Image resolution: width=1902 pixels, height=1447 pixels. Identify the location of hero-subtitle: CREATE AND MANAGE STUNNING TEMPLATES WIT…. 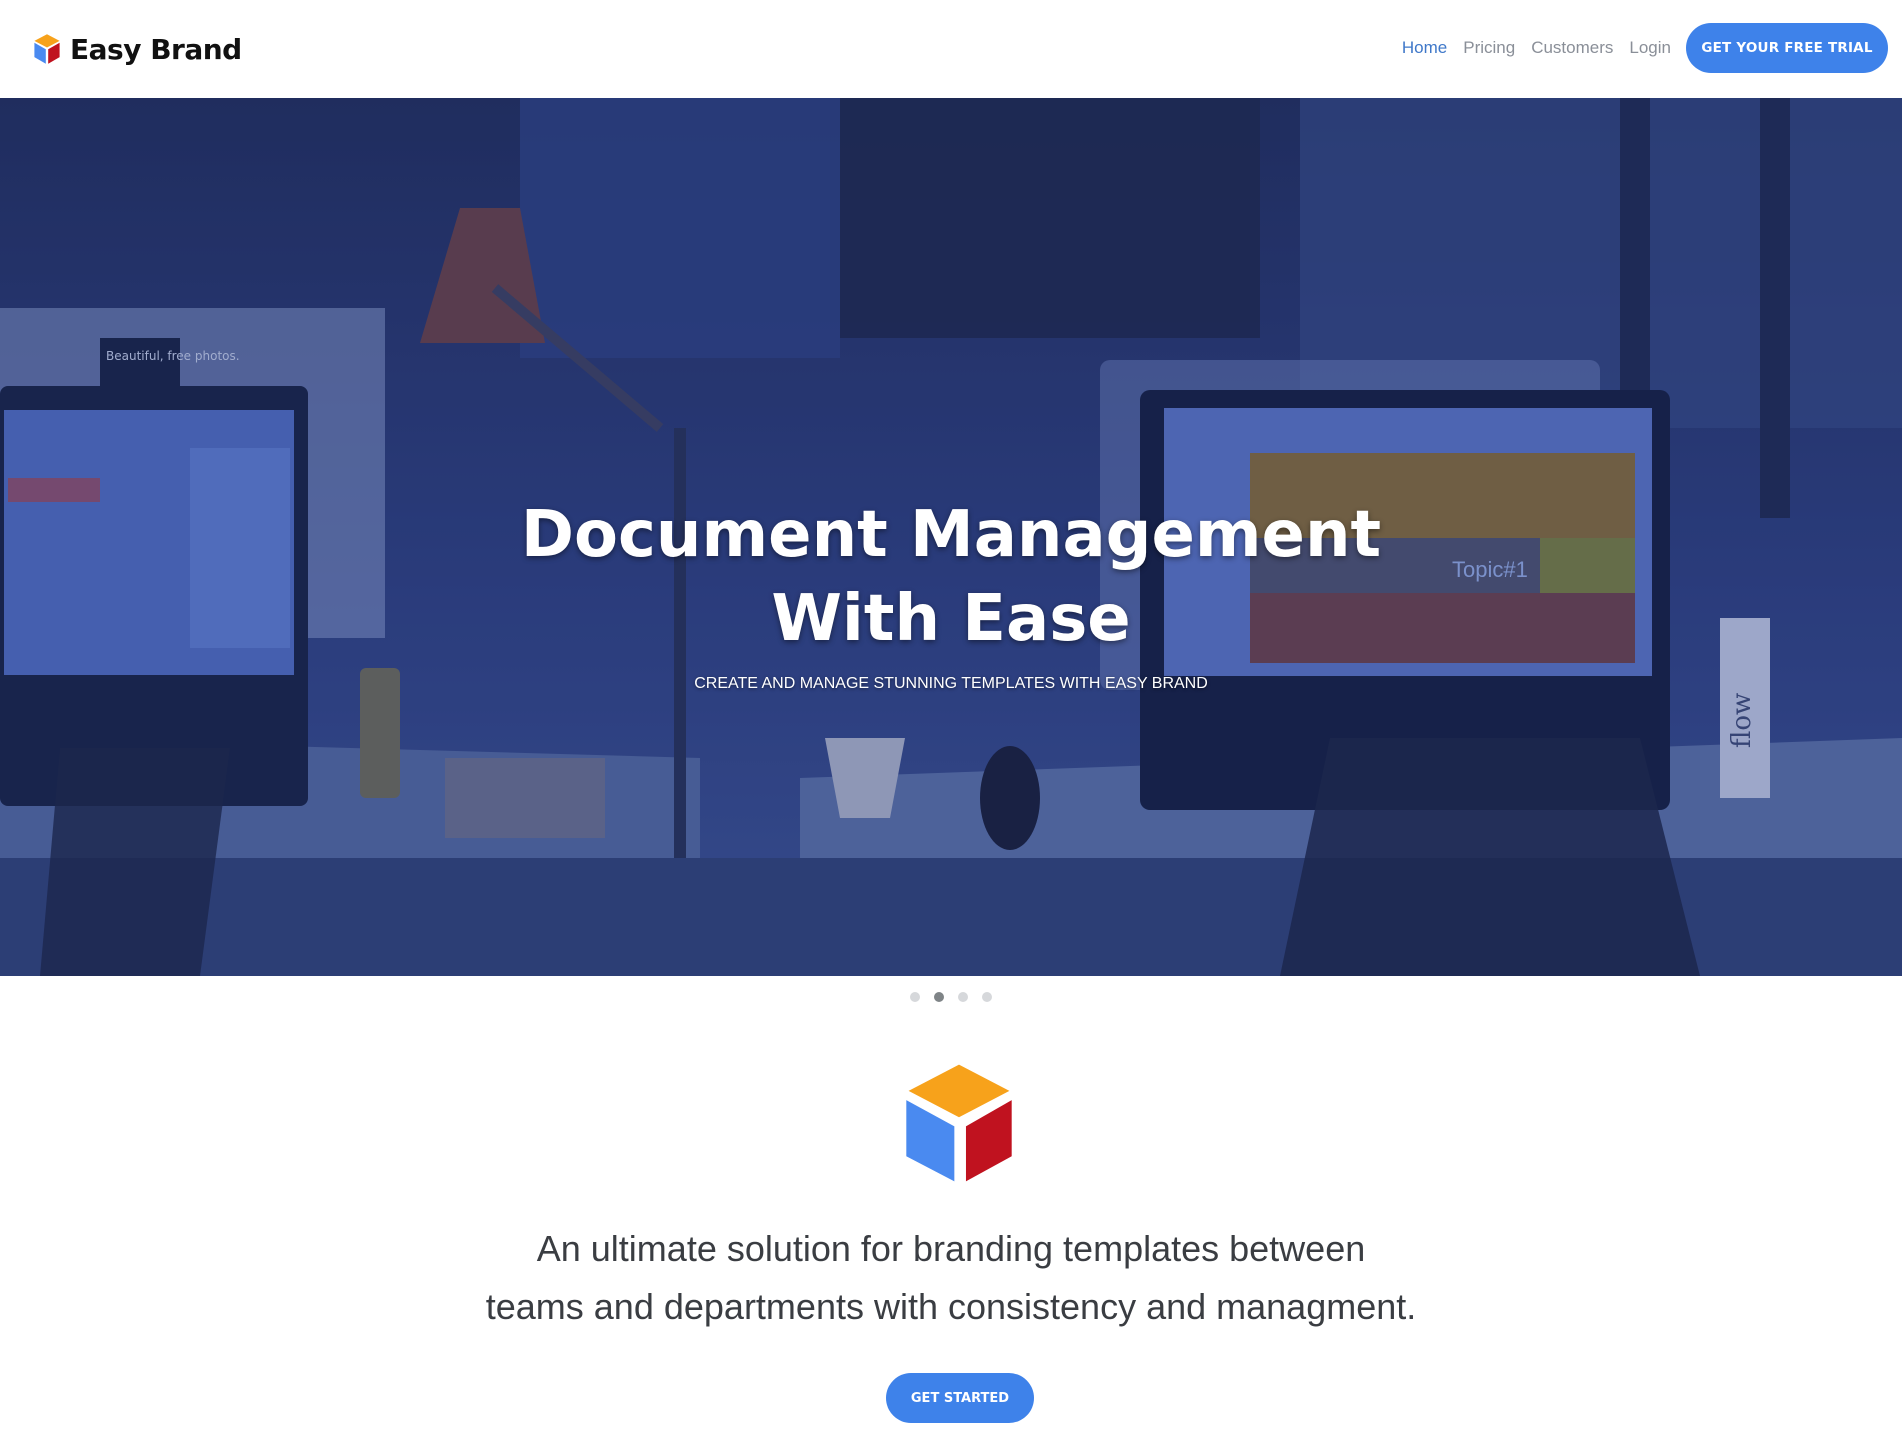
(951, 683).